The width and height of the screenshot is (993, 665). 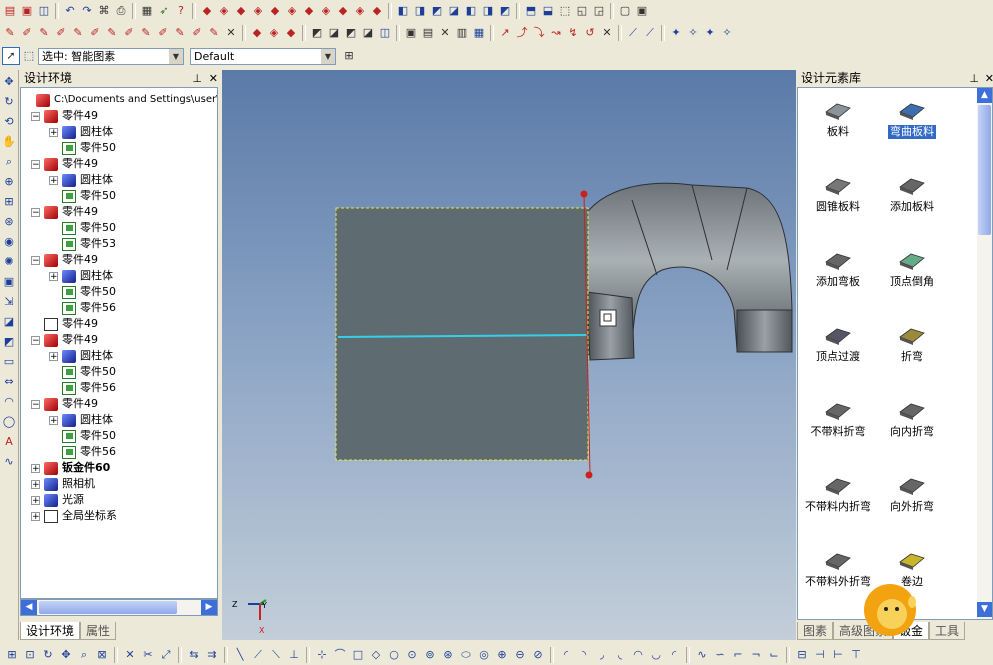 What do you see at coordinates (130, 655) in the screenshot?
I see `cross-icon: ✕` at bounding box center [130, 655].